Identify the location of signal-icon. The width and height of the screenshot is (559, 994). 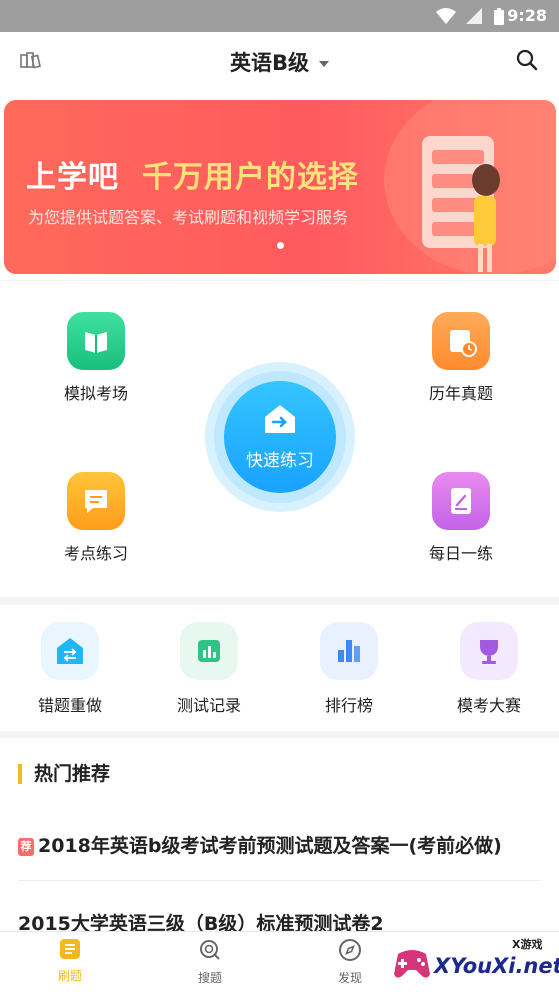
(474, 16).